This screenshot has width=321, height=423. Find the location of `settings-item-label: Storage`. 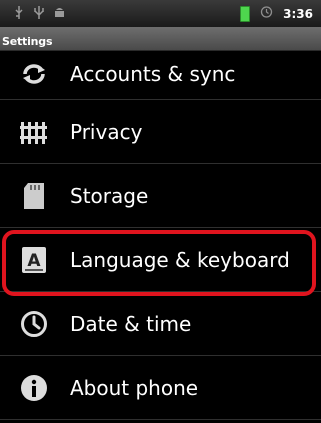

settings-item-label: Storage is located at coordinates (109, 195).